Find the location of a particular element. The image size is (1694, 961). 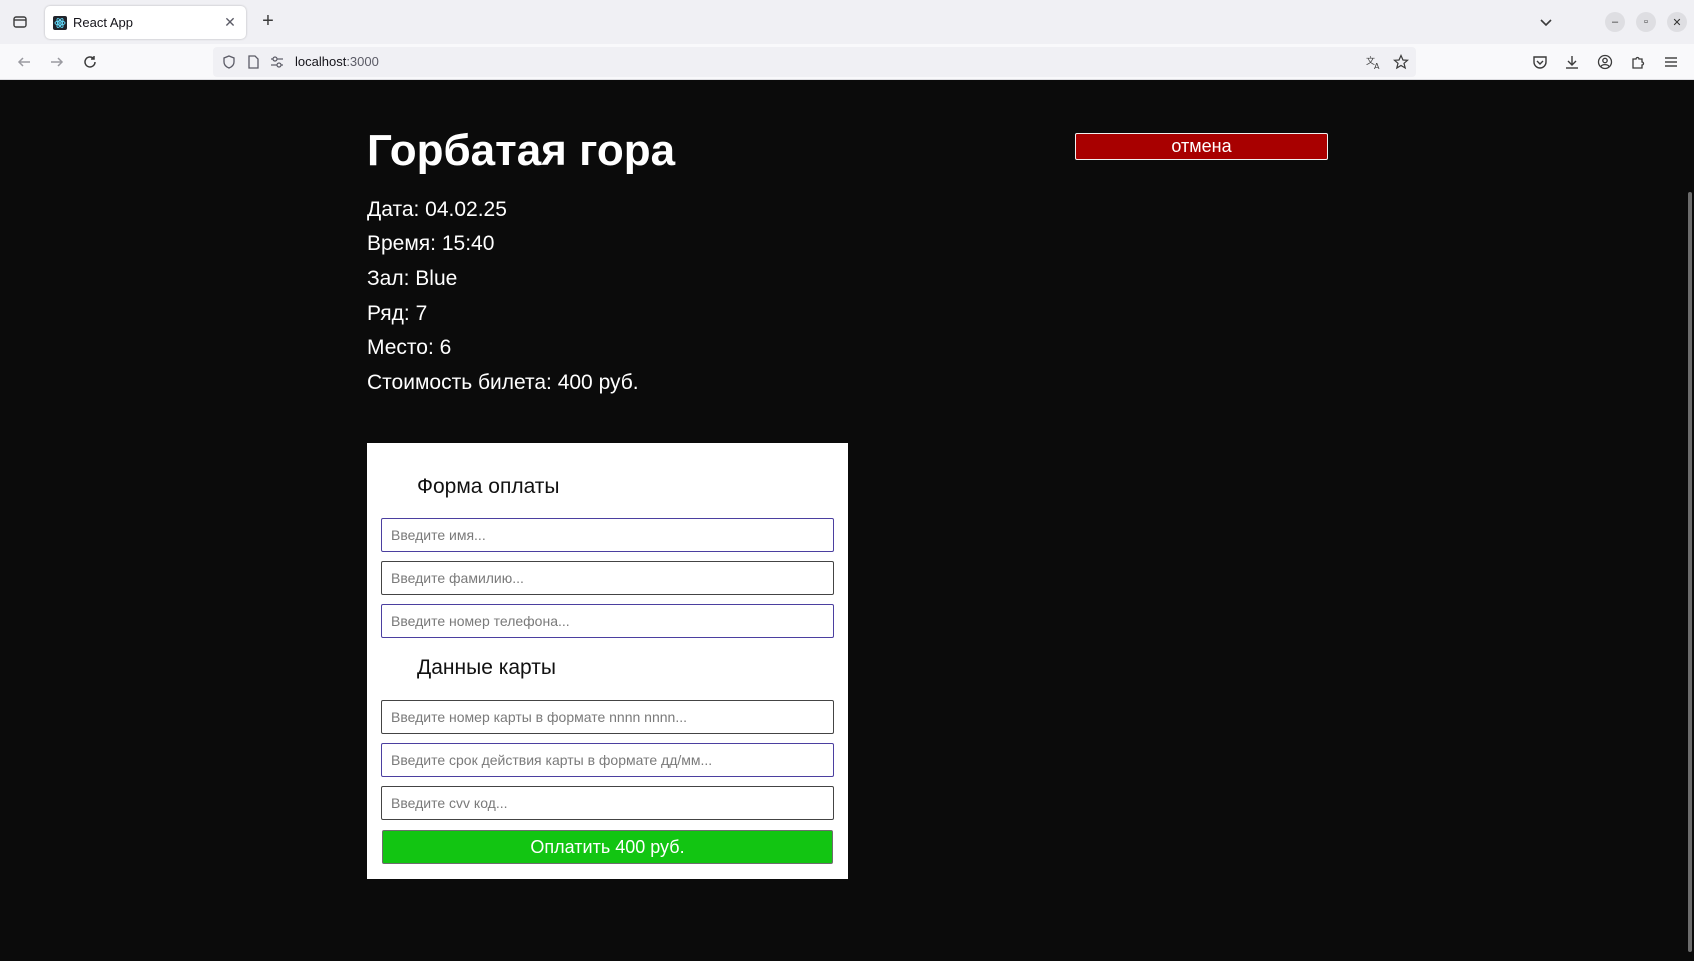

session-hall: Зал: Blue is located at coordinates (412, 278).